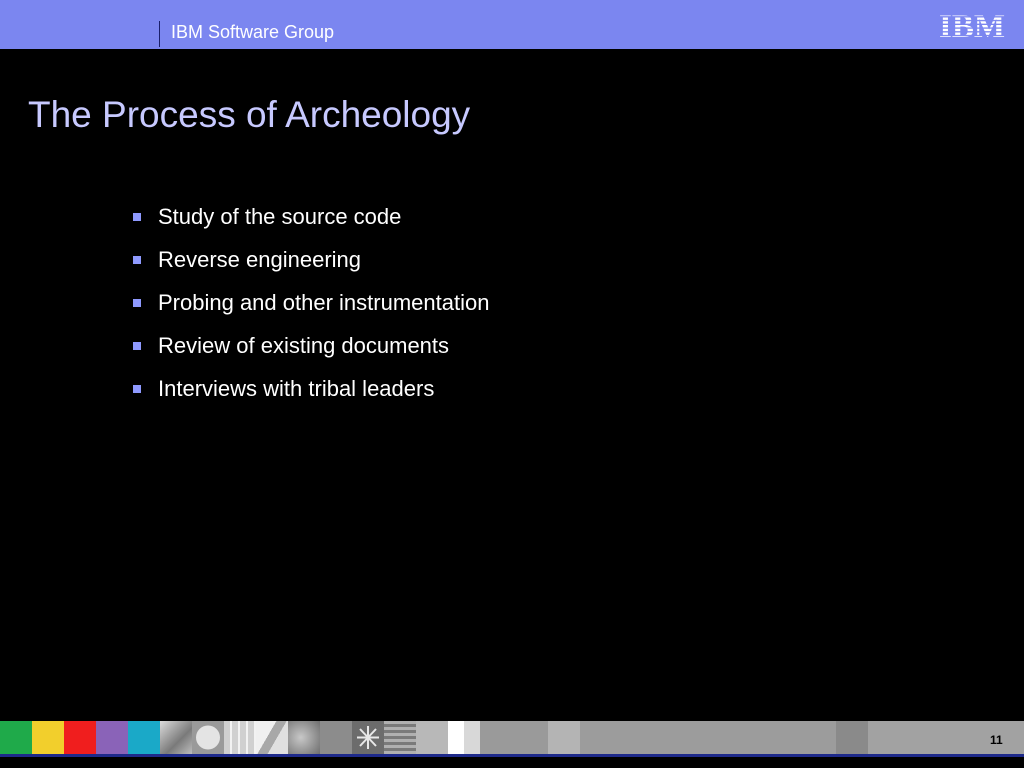 The height and width of the screenshot is (768, 1024). I want to click on footer-tile-stripes, so click(400, 737).